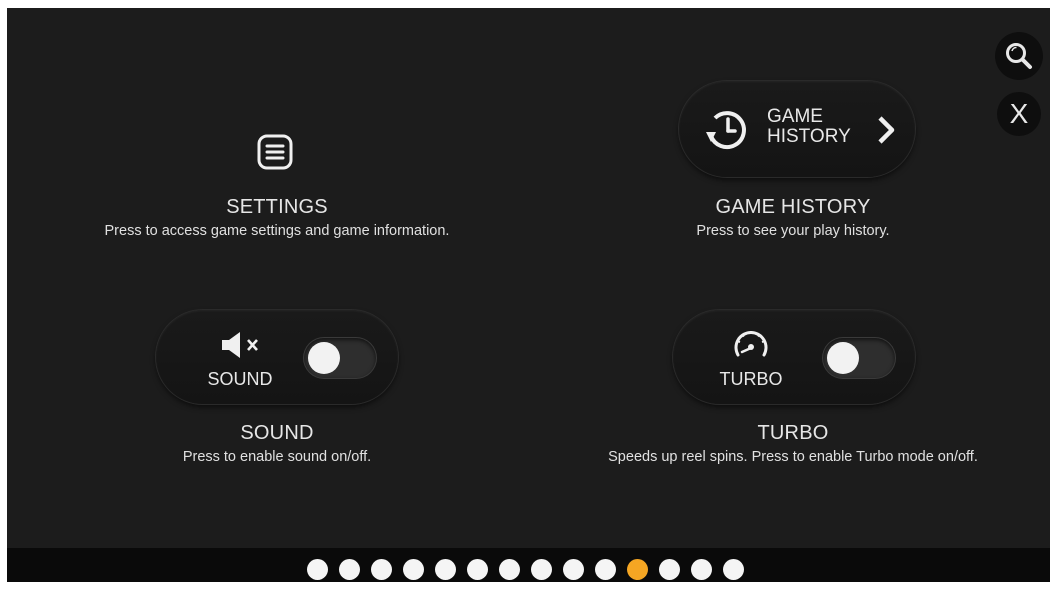 The image size is (1057, 589). Describe the element at coordinates (794, 357) in the screenshot. I see `turbo-control: TURBO` at that location.